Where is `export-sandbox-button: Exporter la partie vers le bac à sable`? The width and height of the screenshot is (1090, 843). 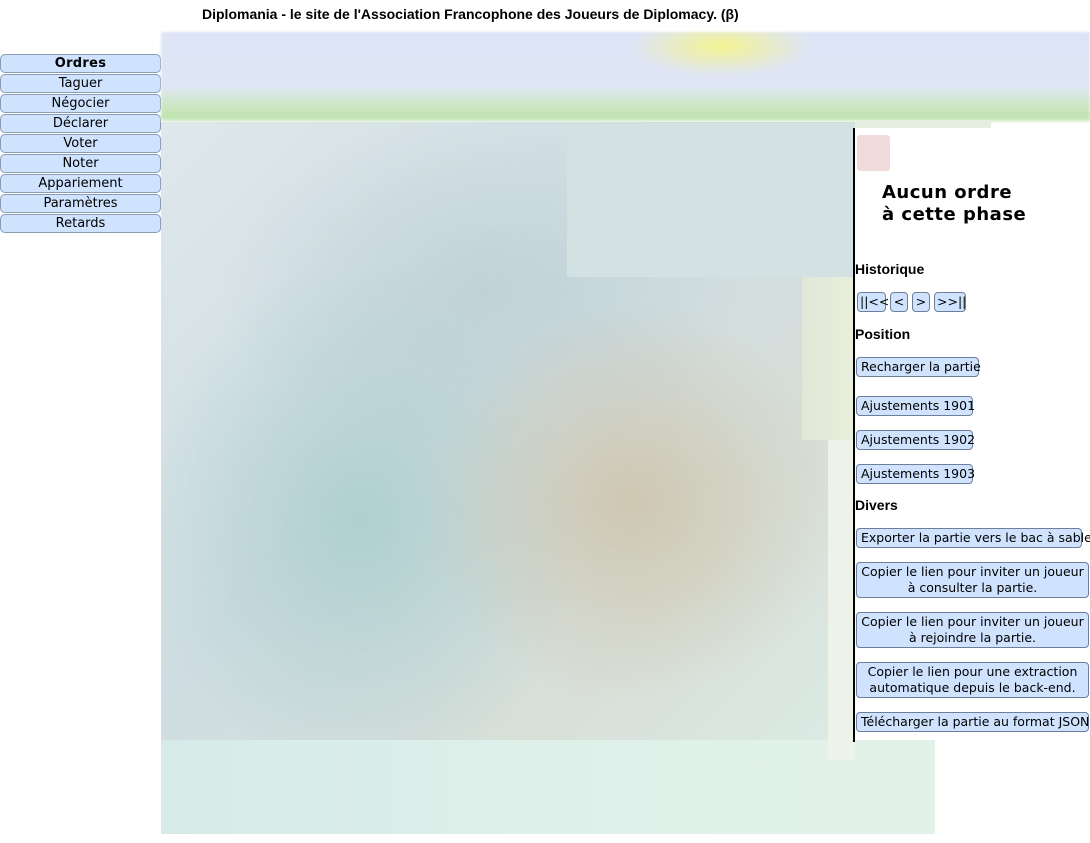
export-sandbox-button: Exporter la partie vers le bac à sable is located at coordinates (973, 538).